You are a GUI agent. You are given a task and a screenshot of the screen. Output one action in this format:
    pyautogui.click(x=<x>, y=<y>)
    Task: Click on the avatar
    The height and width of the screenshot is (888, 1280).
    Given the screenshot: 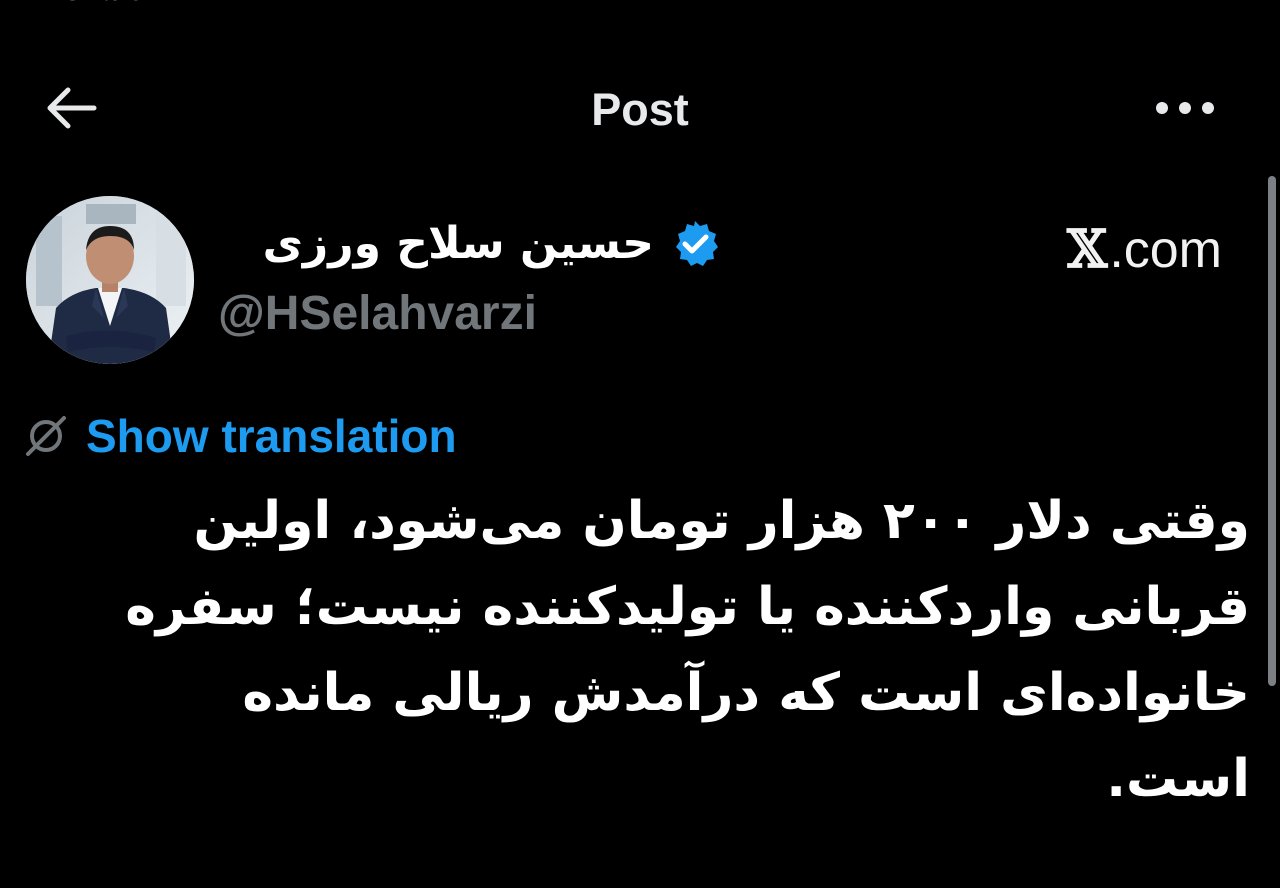 What is the action you would take?
    pyautogui.click(x=110, y=280)
    